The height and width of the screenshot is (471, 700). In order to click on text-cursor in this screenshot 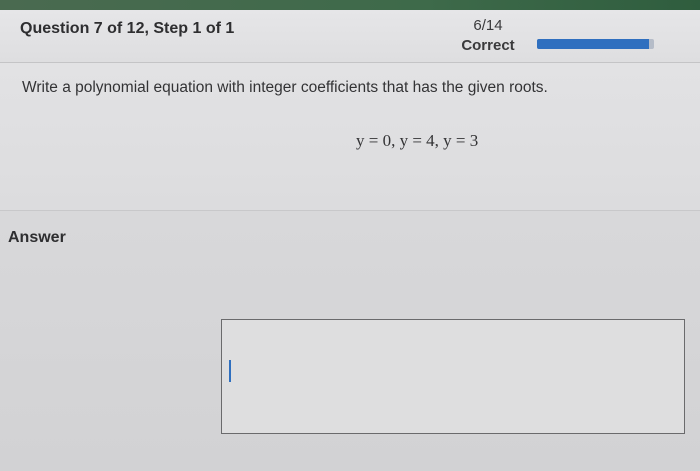, I will do `click(230, 371)`.